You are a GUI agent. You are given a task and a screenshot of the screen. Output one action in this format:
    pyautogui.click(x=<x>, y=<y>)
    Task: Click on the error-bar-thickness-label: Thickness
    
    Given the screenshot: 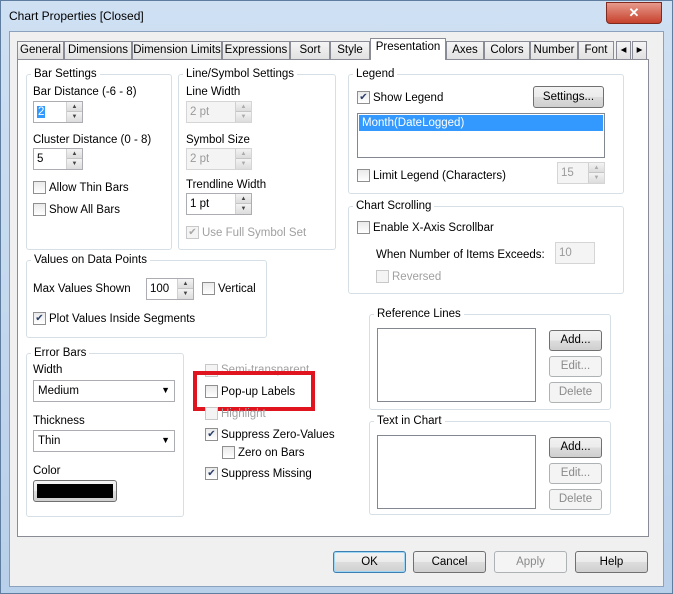 What is the action you would take?
    pyautogui.click(x=59, y=421)
    